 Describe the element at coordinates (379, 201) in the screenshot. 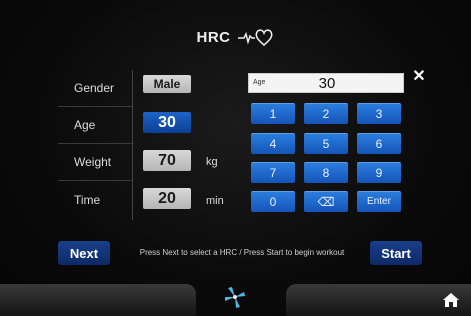

I see `enter-key: Enter` at that location.